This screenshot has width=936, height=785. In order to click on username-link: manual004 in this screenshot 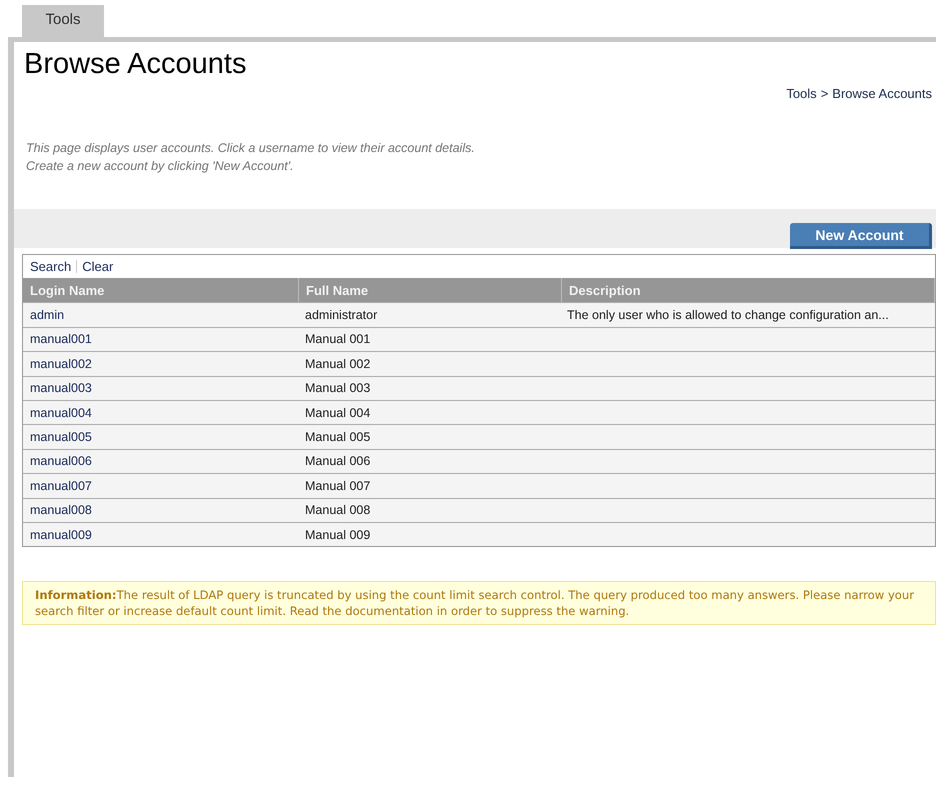, I will do `click(61, 413)`.